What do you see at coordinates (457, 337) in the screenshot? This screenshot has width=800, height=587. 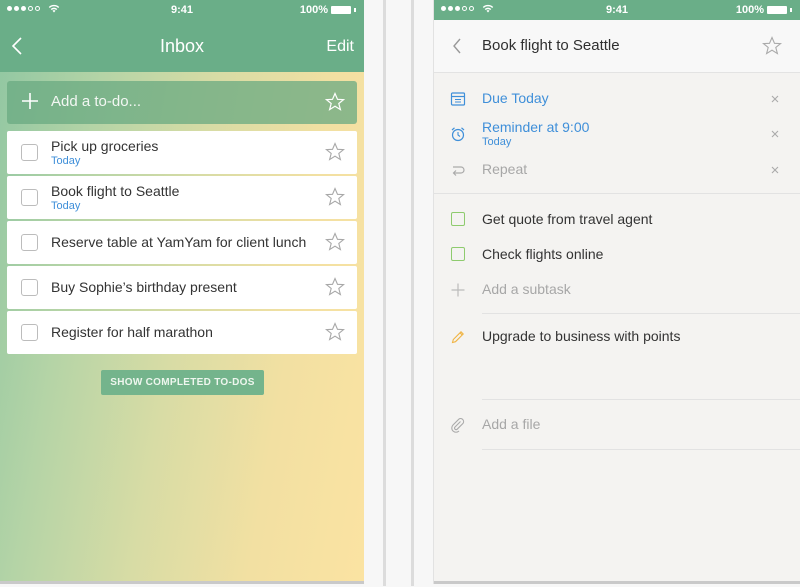 I see `pencil-icon` at bounding box center [457, 337].